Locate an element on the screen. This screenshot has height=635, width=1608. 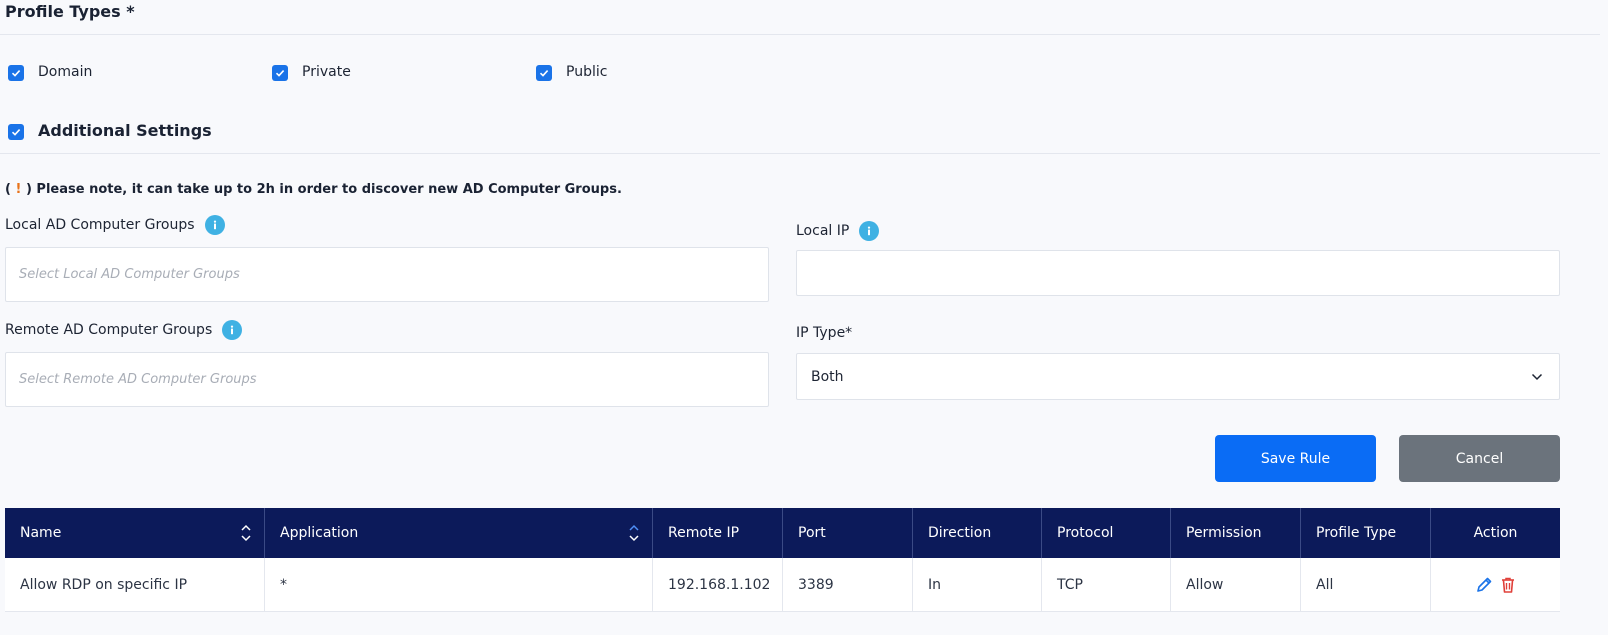
col-header-label: Application is located at coordinates (319, 533).